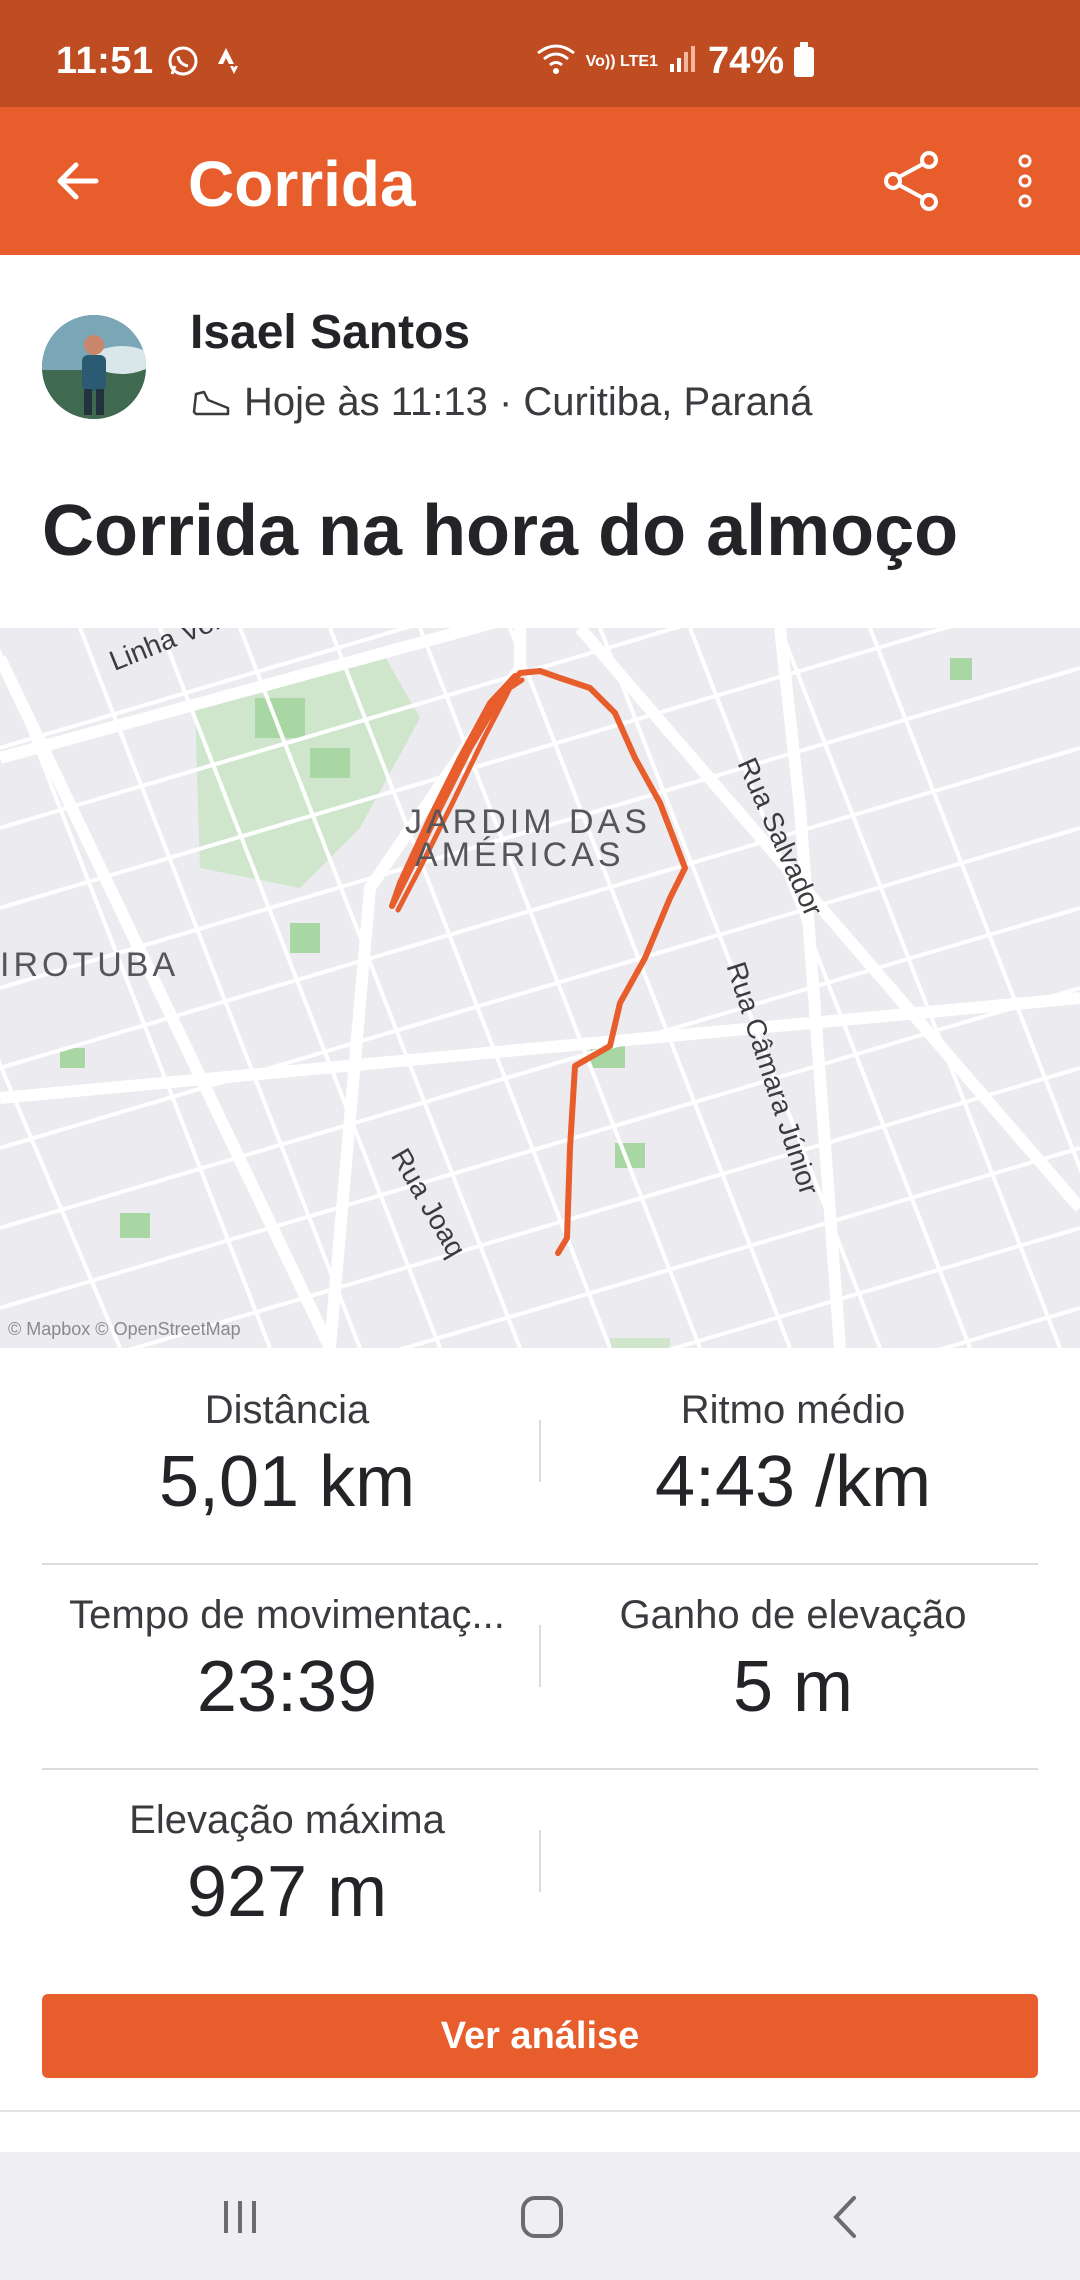 This screenshot has width=1080, height=2280. What do you see at coordinates (745, 61) in the screenshot?
I see `battery-percent: 74%` at bounding box center [745, 61].